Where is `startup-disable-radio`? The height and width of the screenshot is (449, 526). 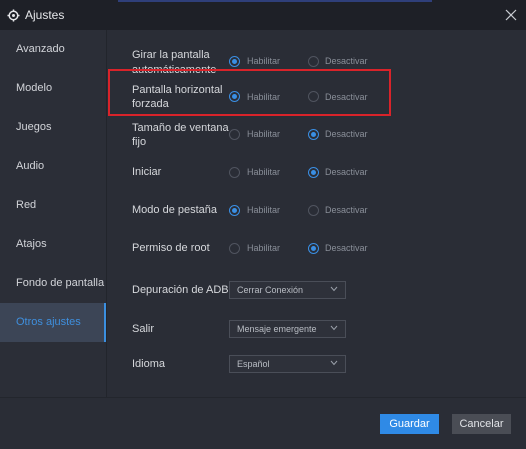
startup-disable-radio is located at coordinates (313, 172).